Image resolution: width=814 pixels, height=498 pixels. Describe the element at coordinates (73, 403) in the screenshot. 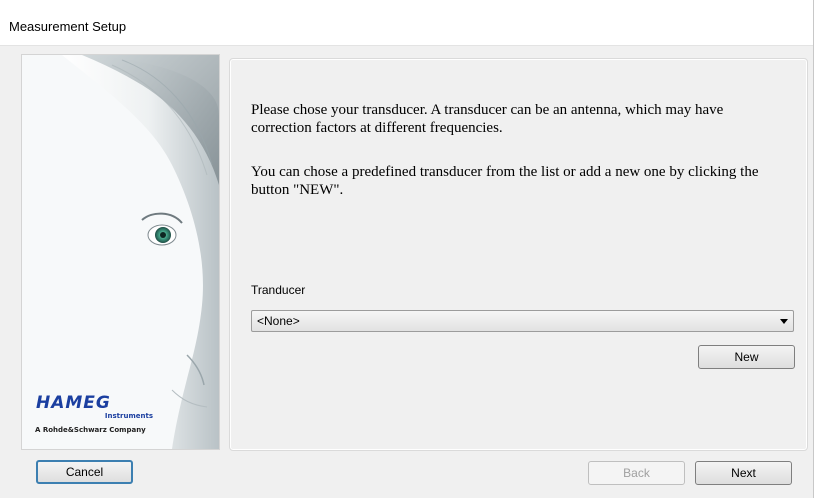

I see `hameg-logo: HAMEG` at that location.